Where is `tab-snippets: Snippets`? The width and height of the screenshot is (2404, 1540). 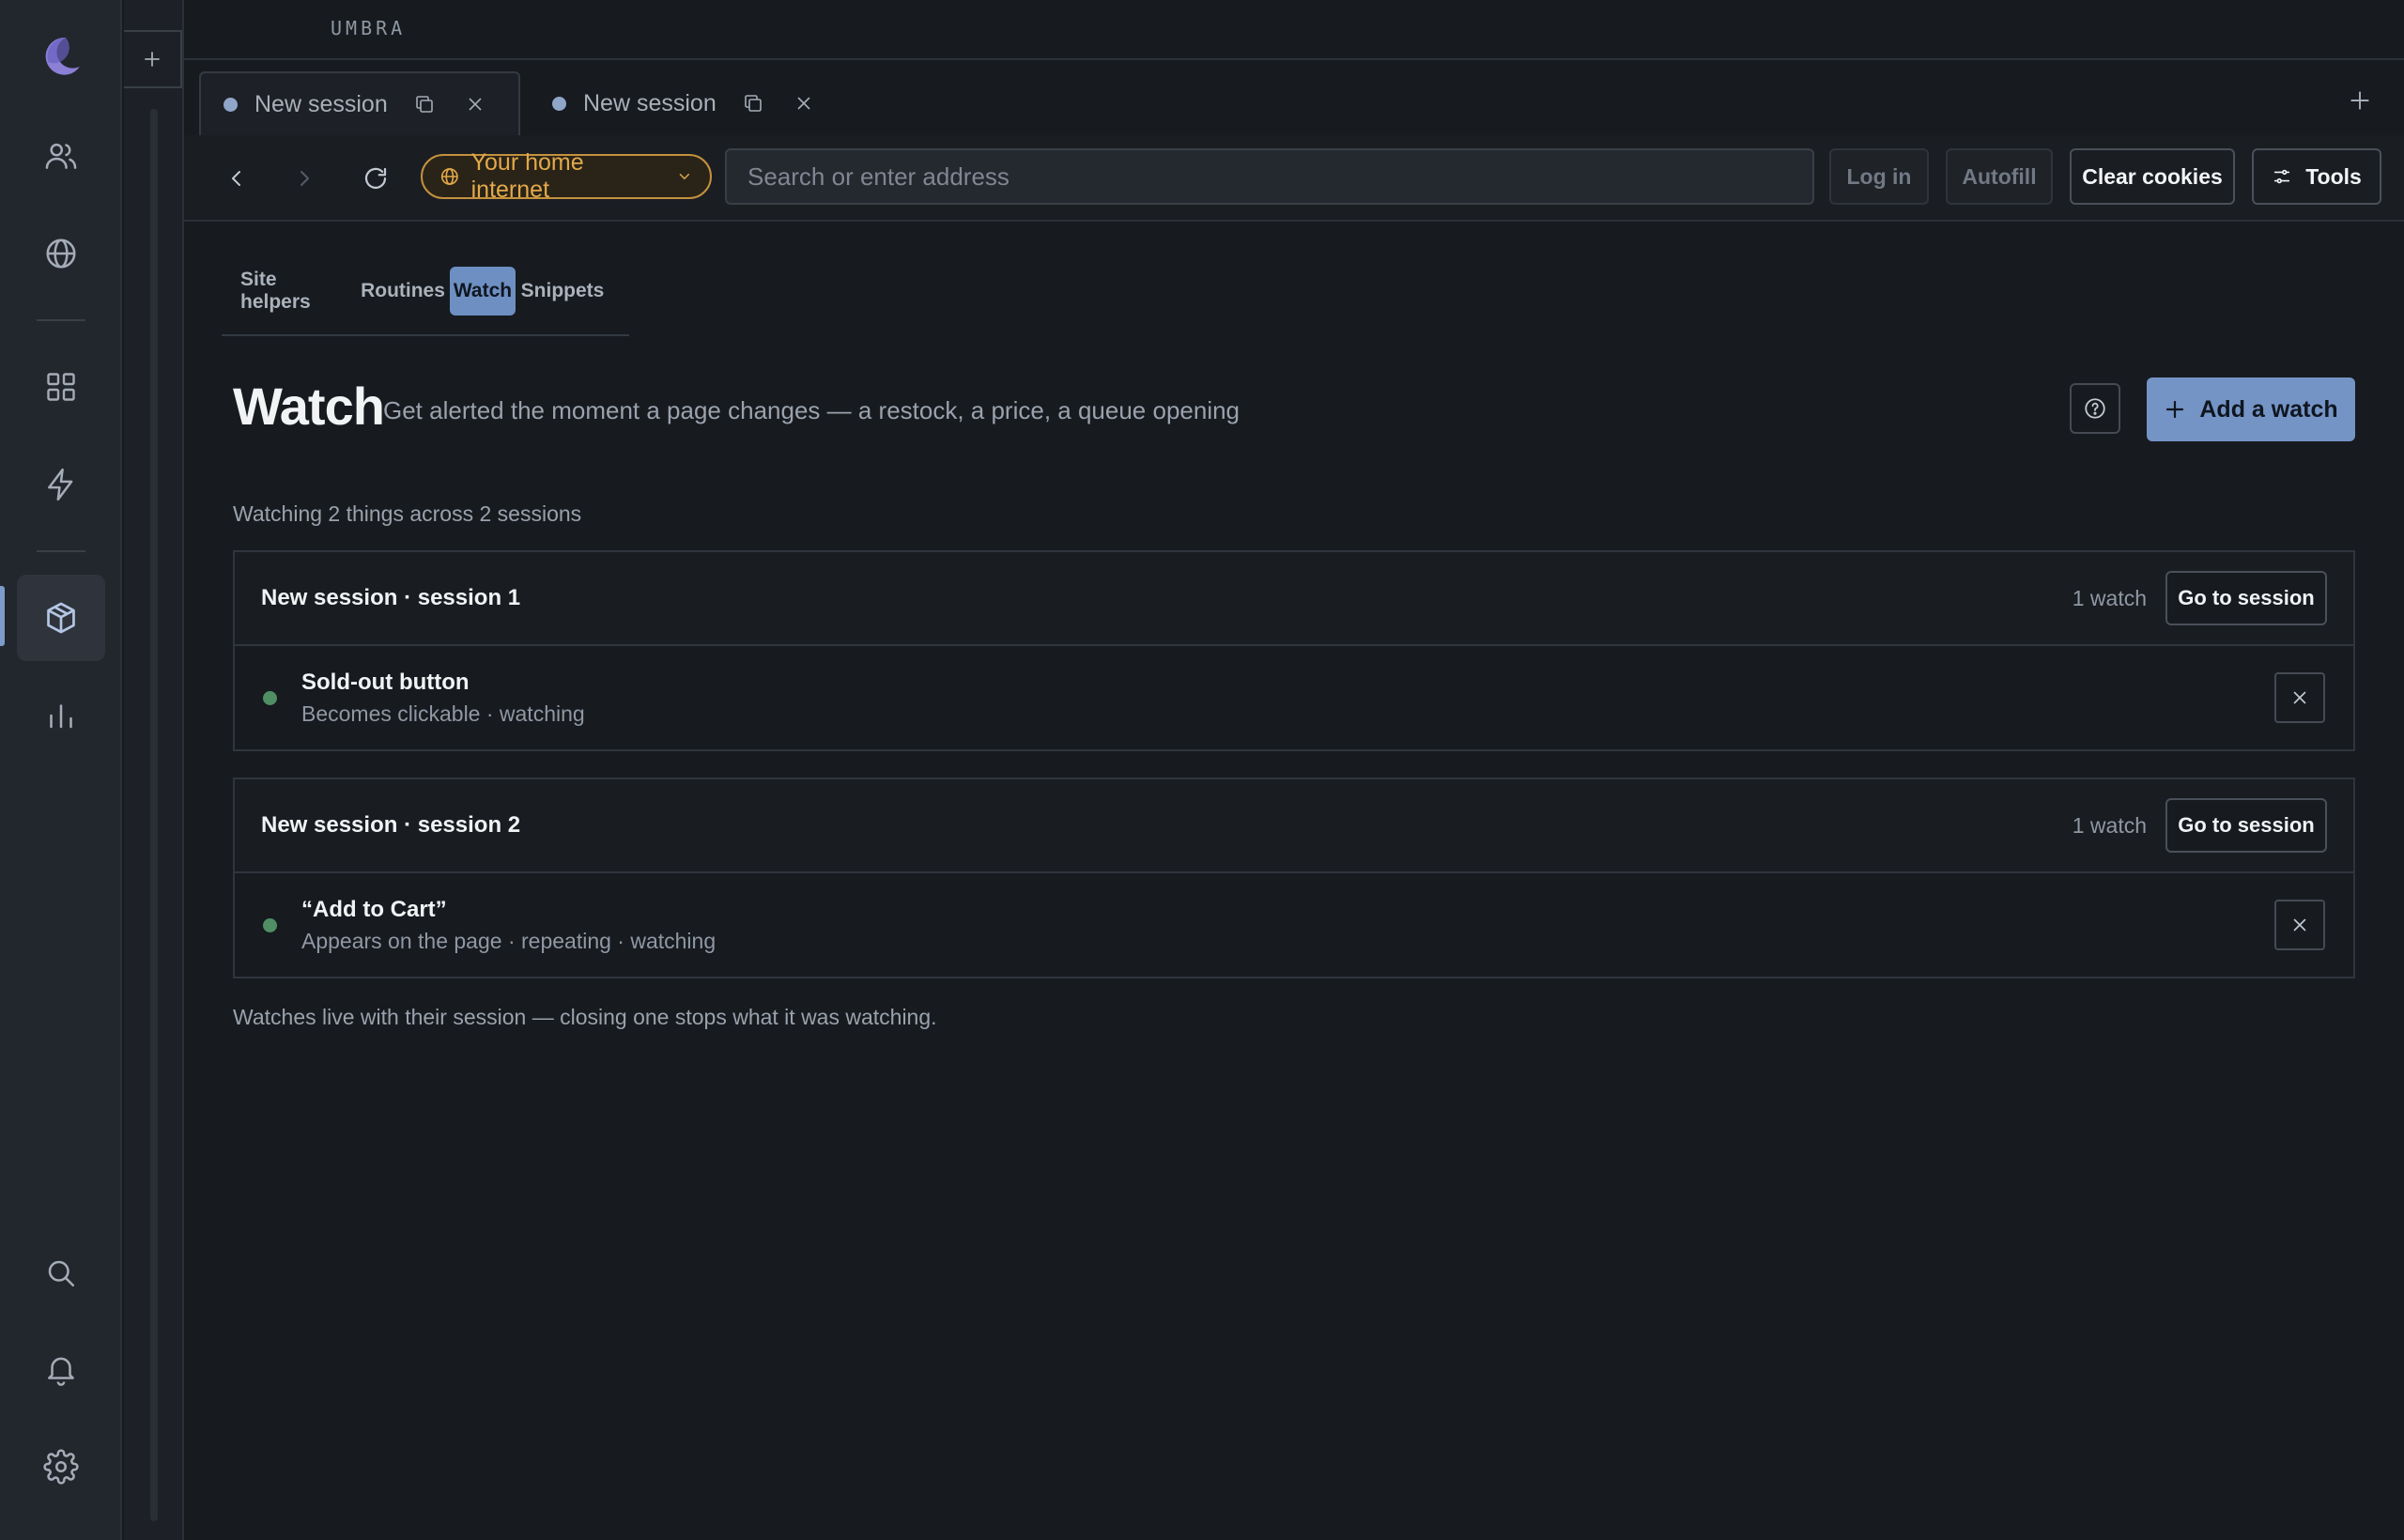
tab-snippets: Snippets is located at coordinates (562, 291).